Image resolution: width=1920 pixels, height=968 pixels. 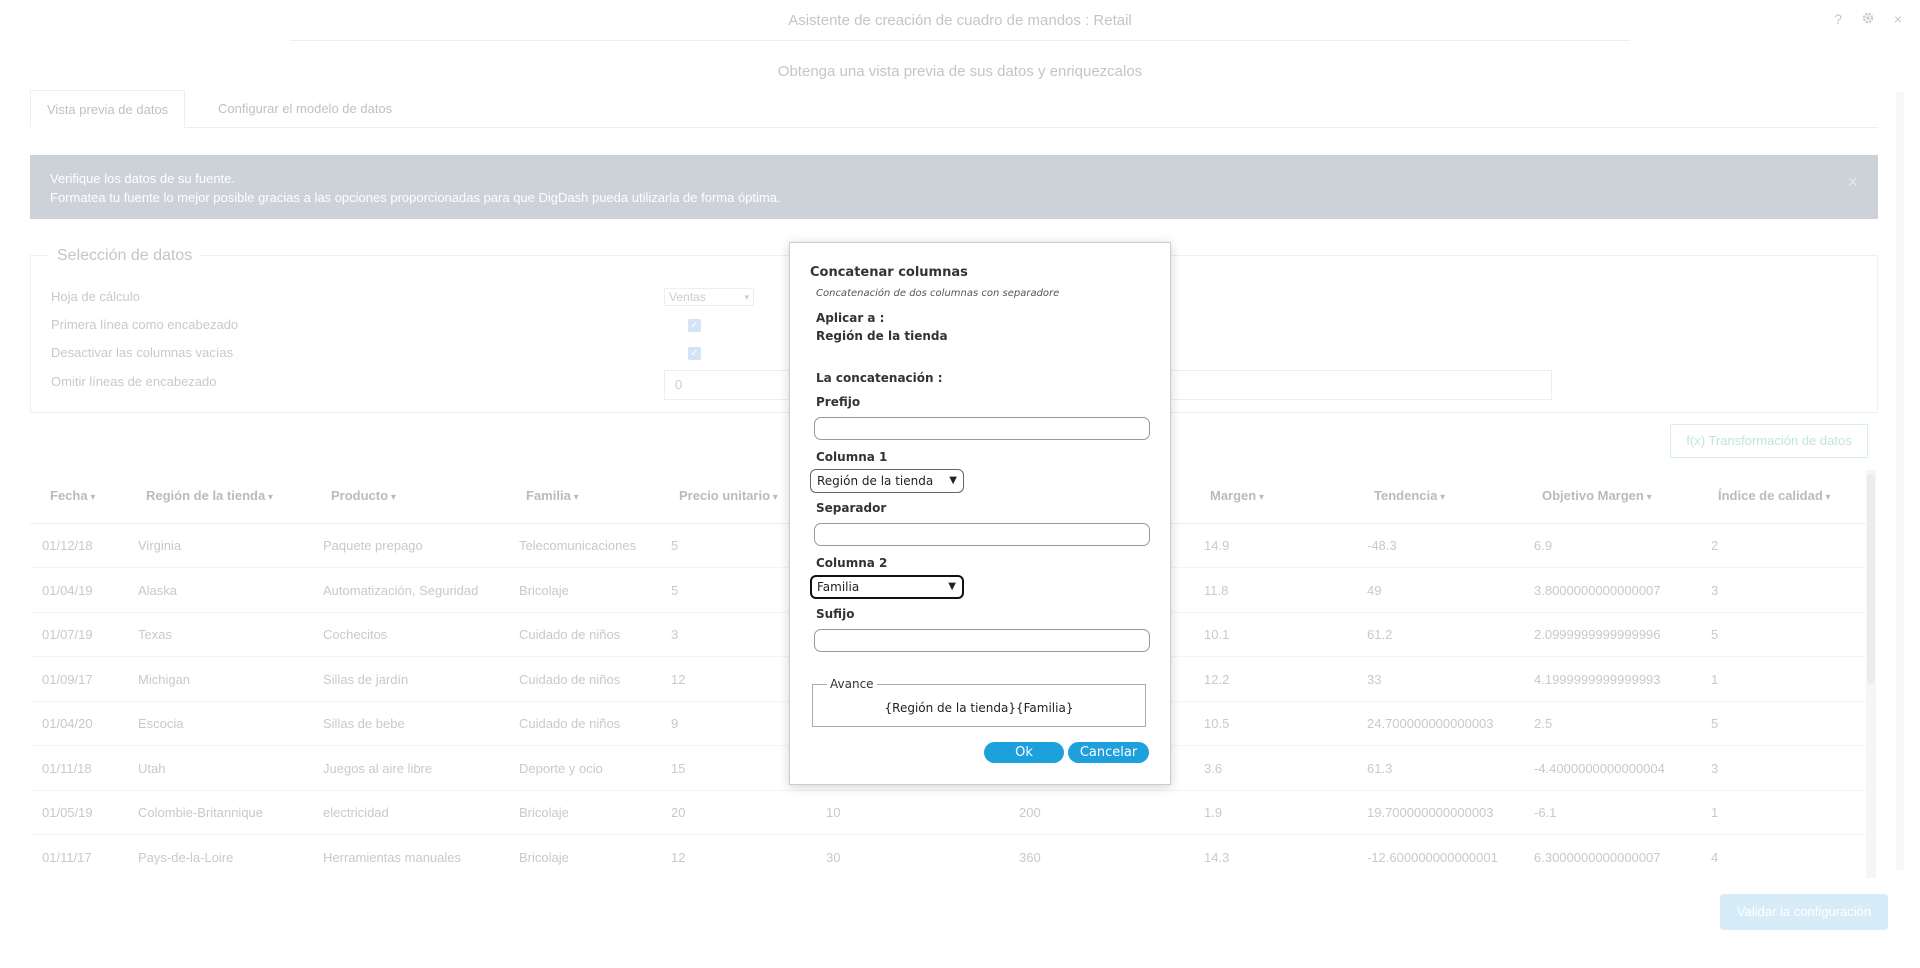 I want to click on preview-value: {Región de la tienda}{Familia}, so click(x=979, y=708).